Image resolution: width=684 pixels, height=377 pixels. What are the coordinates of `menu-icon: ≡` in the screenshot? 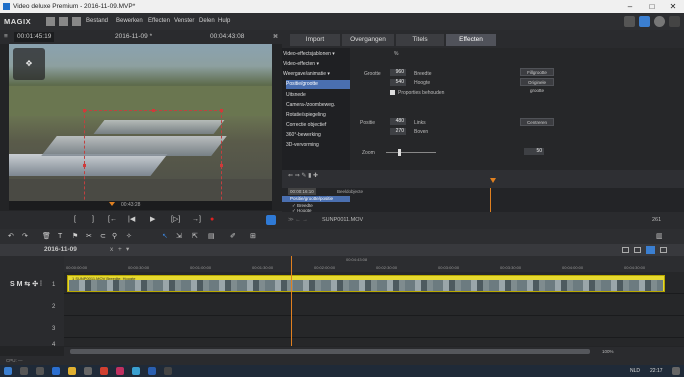 It's located at (6, 37).